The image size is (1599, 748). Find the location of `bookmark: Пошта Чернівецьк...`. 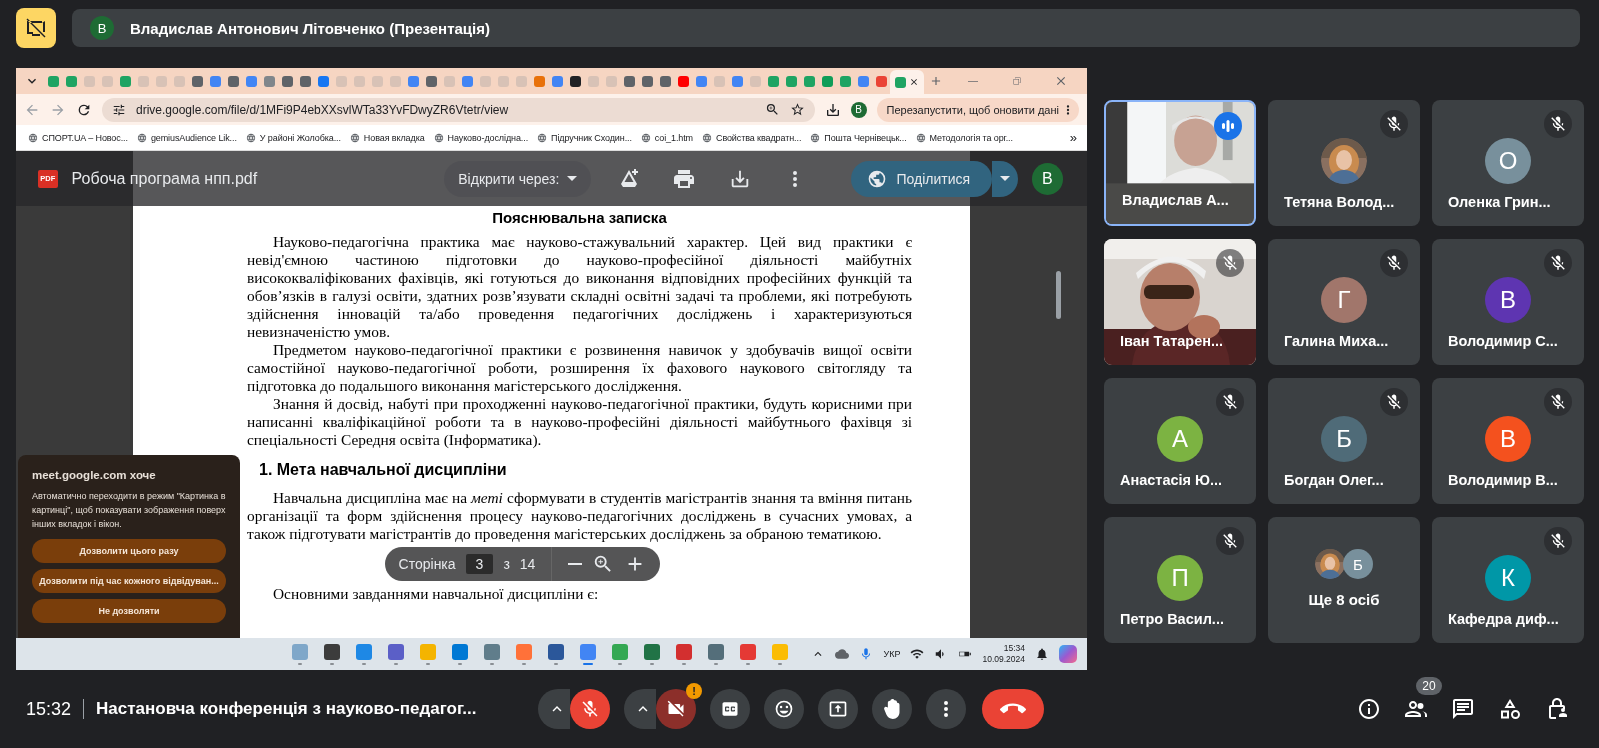

bookmark: Пошта Чернівецьк... is located at coordinates (858, 137).